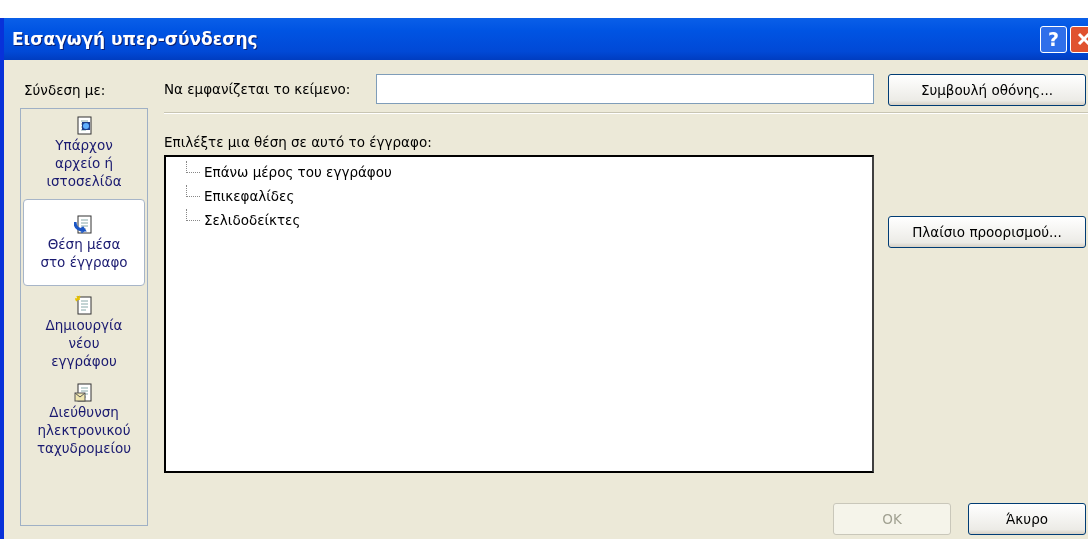 This screenshot has width=1088, height=539. Describe the element at coordinates (625, 89) in the screenshot. I see `text-to-display-field` at that location.